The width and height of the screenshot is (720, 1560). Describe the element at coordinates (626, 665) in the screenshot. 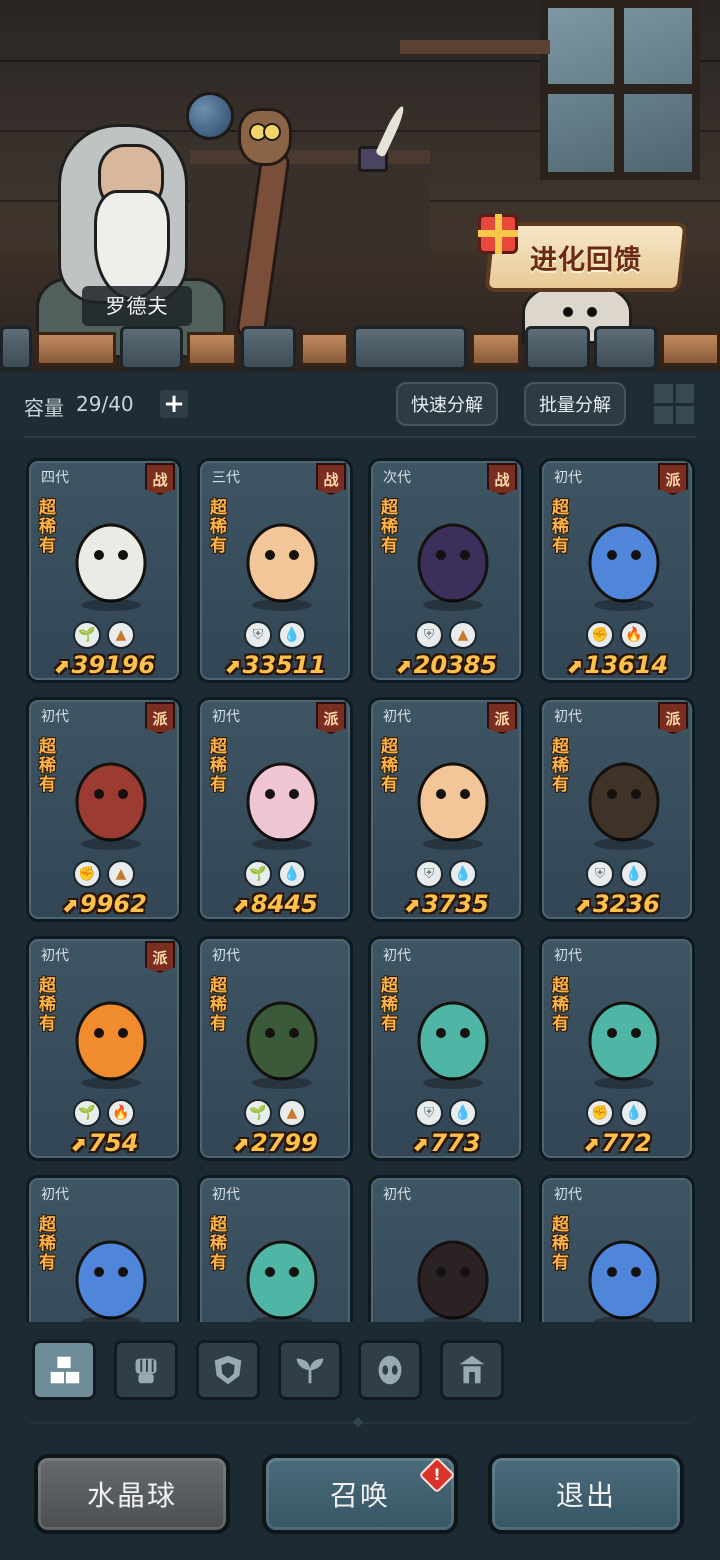

I see `pet-power-value: 13614` at that location.